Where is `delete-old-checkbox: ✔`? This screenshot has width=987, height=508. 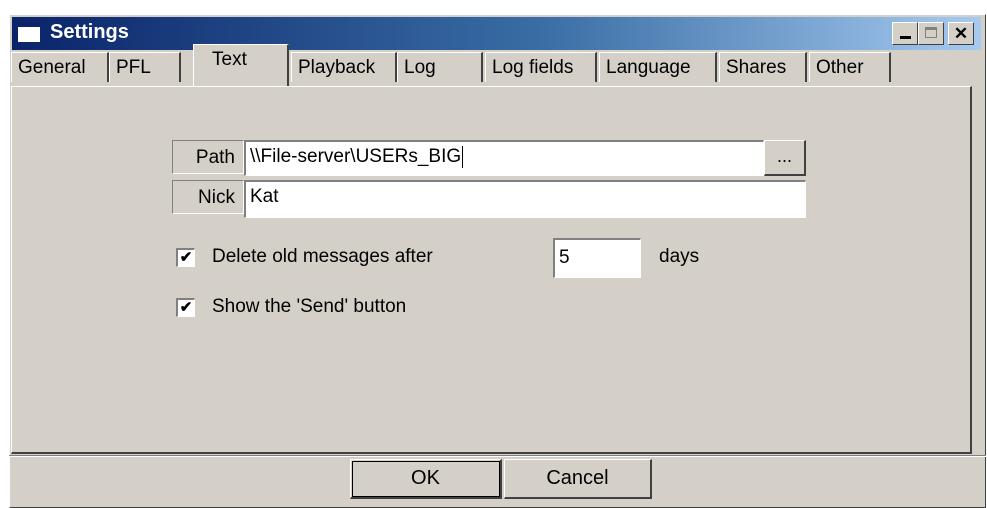 delete-old-checkbox: ✔ is located at coordinates (185, 257).